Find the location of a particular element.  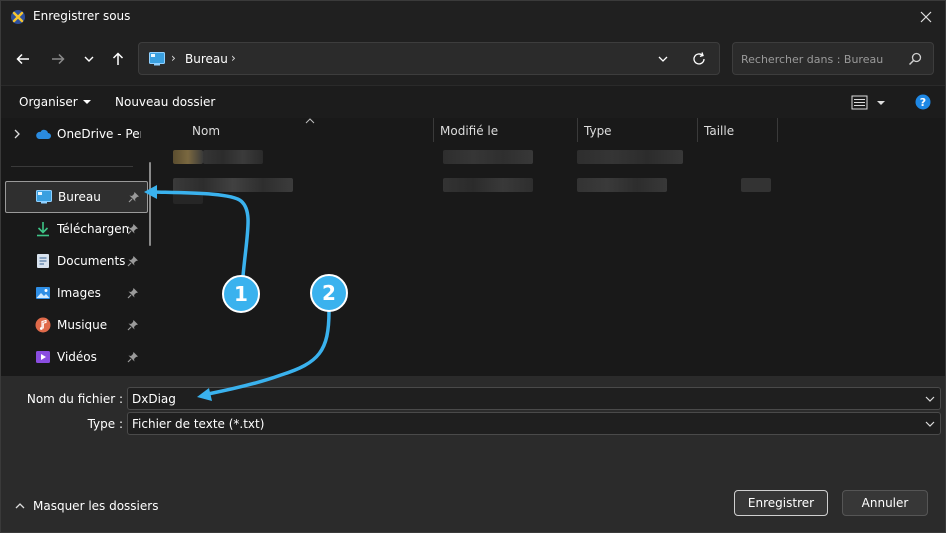

filename-label: Nom du fichier : is located at coordinates (74, 399).